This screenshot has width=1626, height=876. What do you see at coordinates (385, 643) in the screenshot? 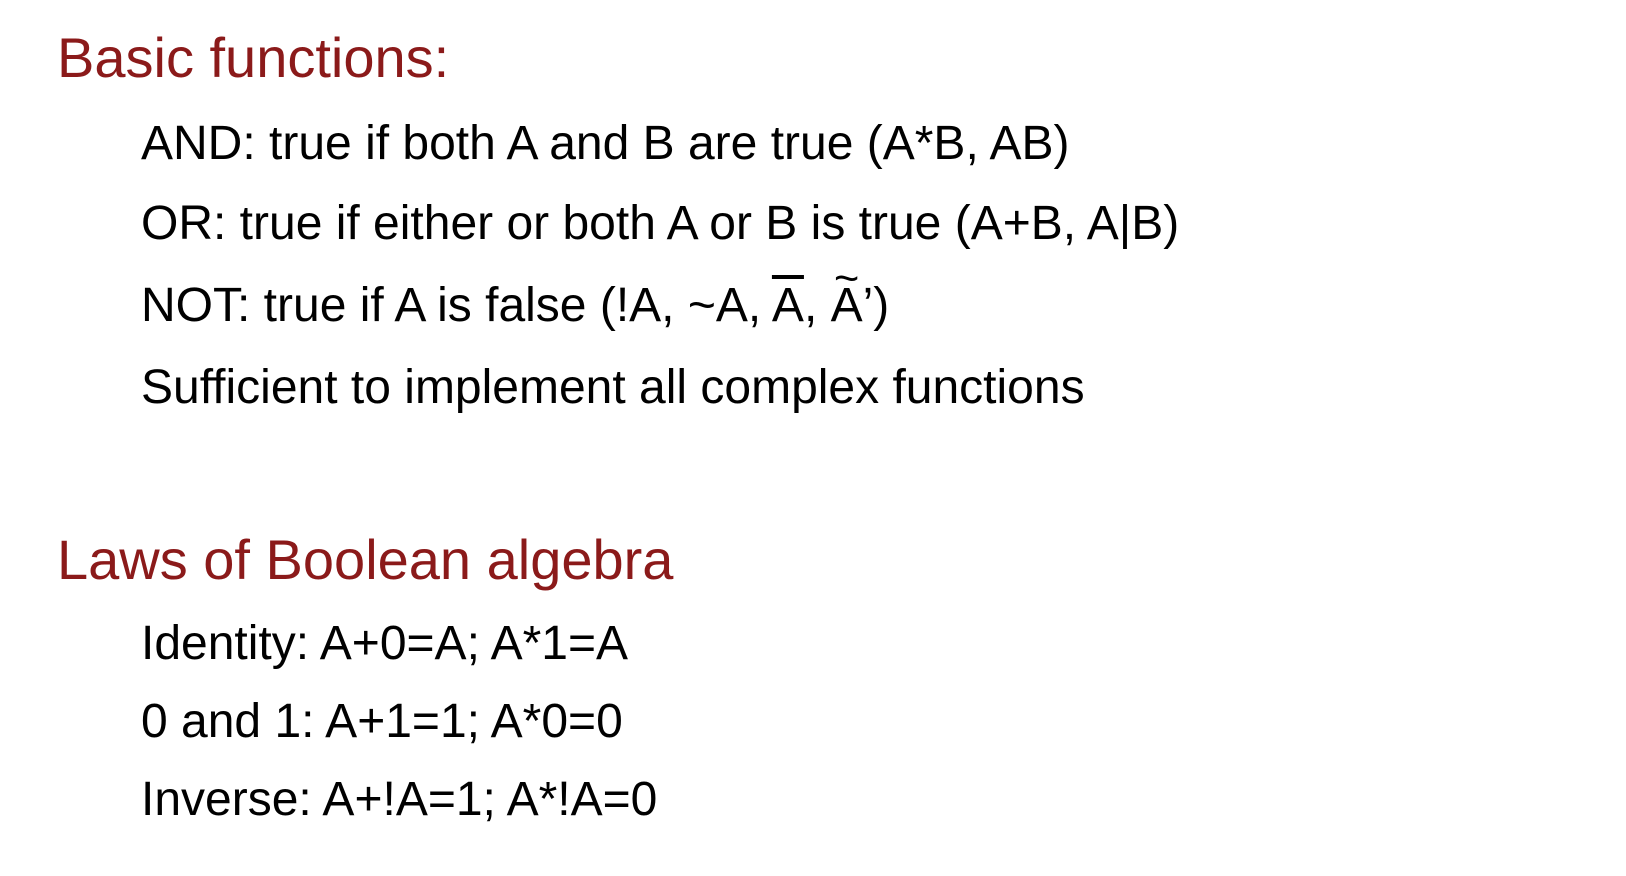
I see `identity-law: Identity: A+0=A; A*1=A` at bounding box center [385, 643].